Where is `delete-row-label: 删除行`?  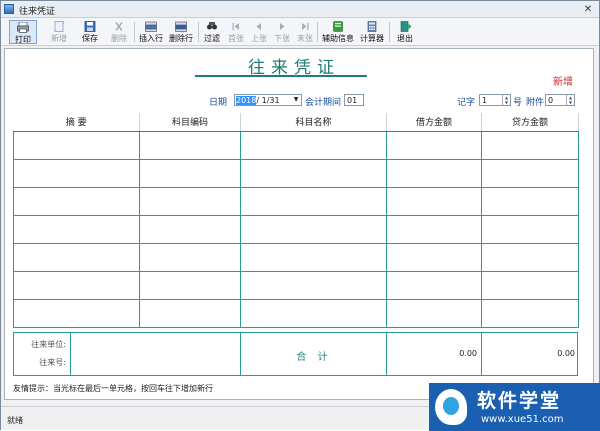
delete-row-label: 删除行 is located at coordinates (181, 38).